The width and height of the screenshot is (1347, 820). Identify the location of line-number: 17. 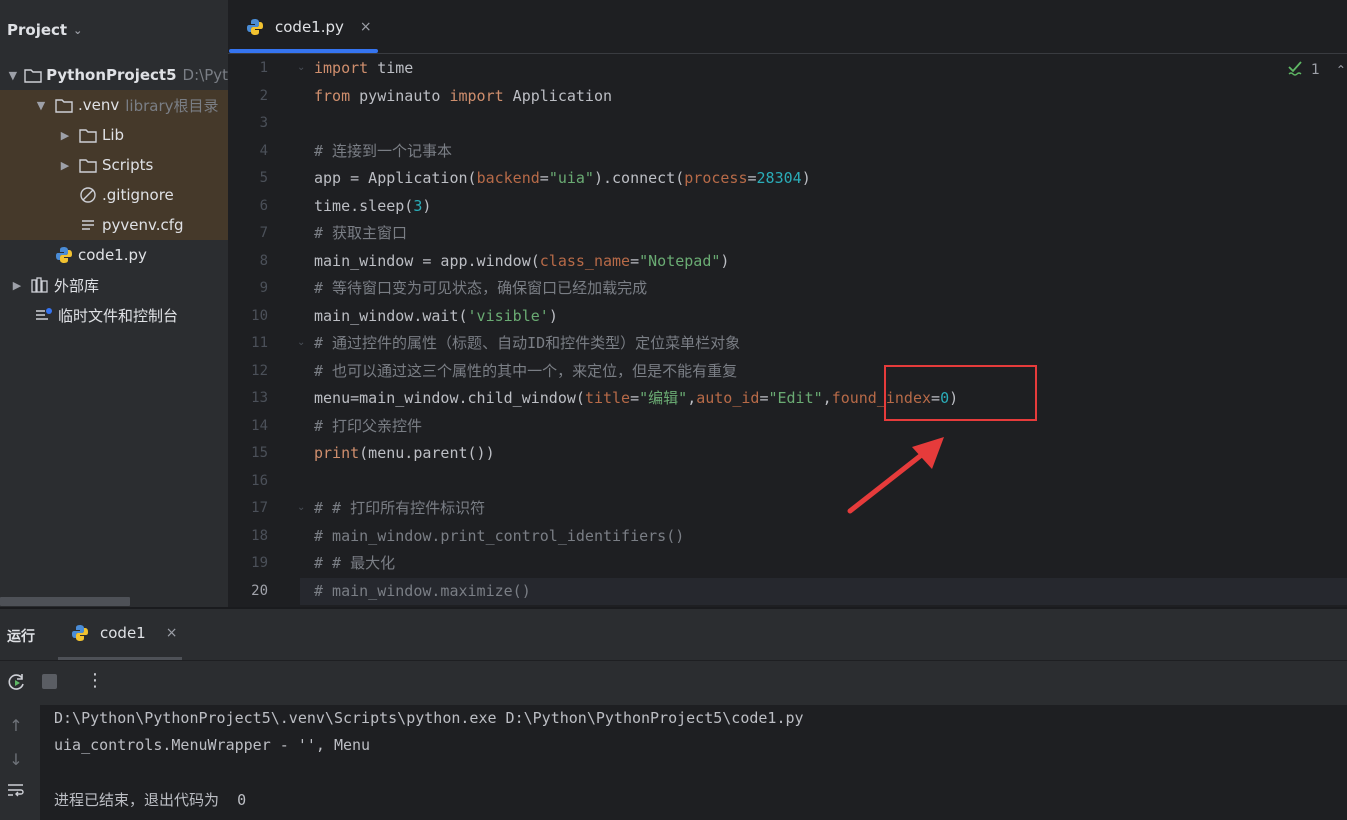
(259, 508).